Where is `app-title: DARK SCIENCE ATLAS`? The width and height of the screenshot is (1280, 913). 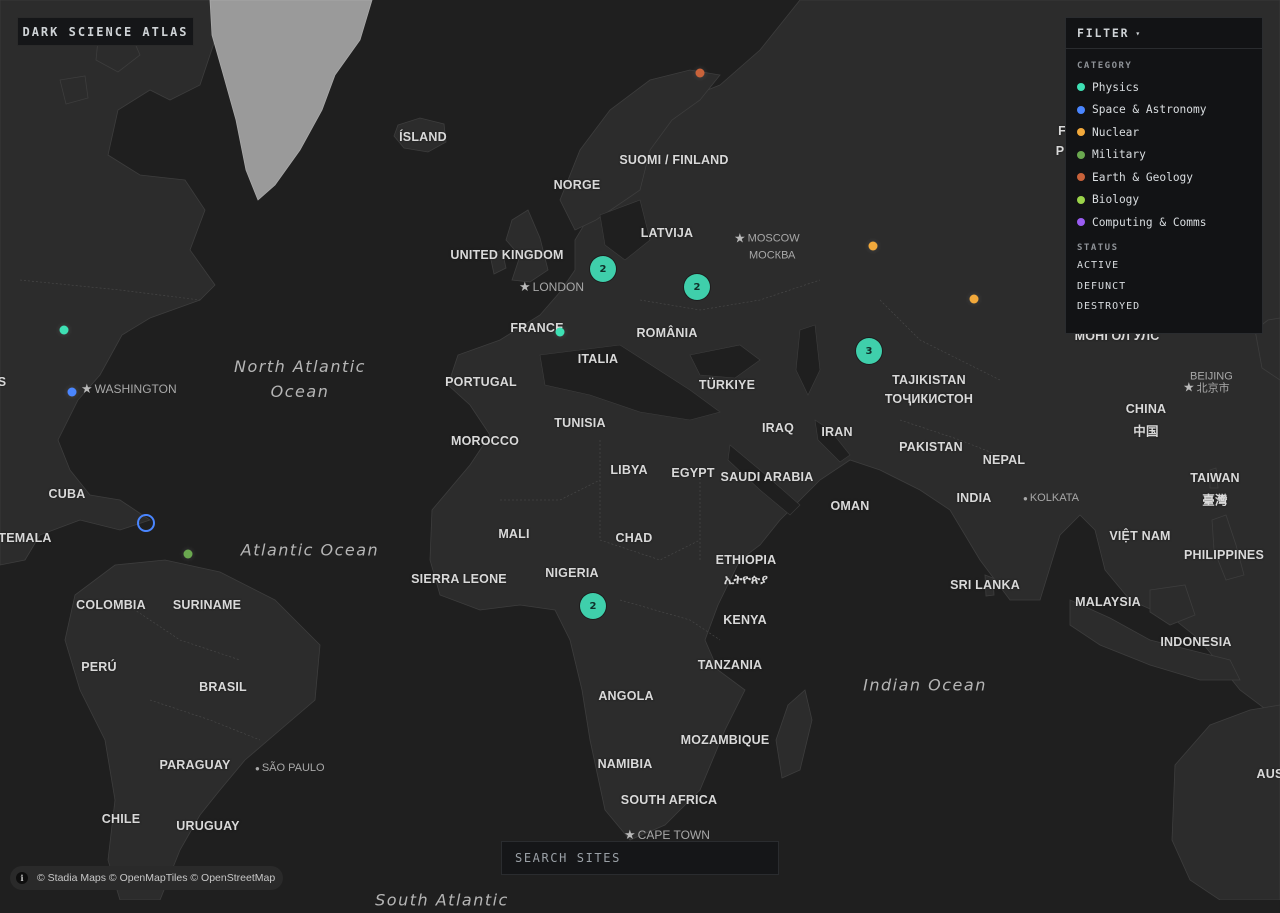
app-title: DARK SCIENCE ATLAS is located at coordinates (105, 32).